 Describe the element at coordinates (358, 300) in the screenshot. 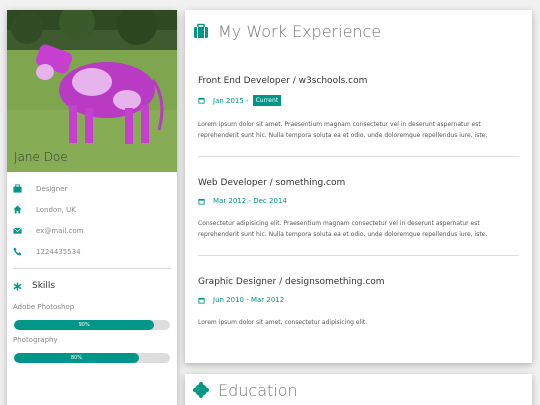

I see `job-date: Jun 2010 - Mar 2012` at that location.